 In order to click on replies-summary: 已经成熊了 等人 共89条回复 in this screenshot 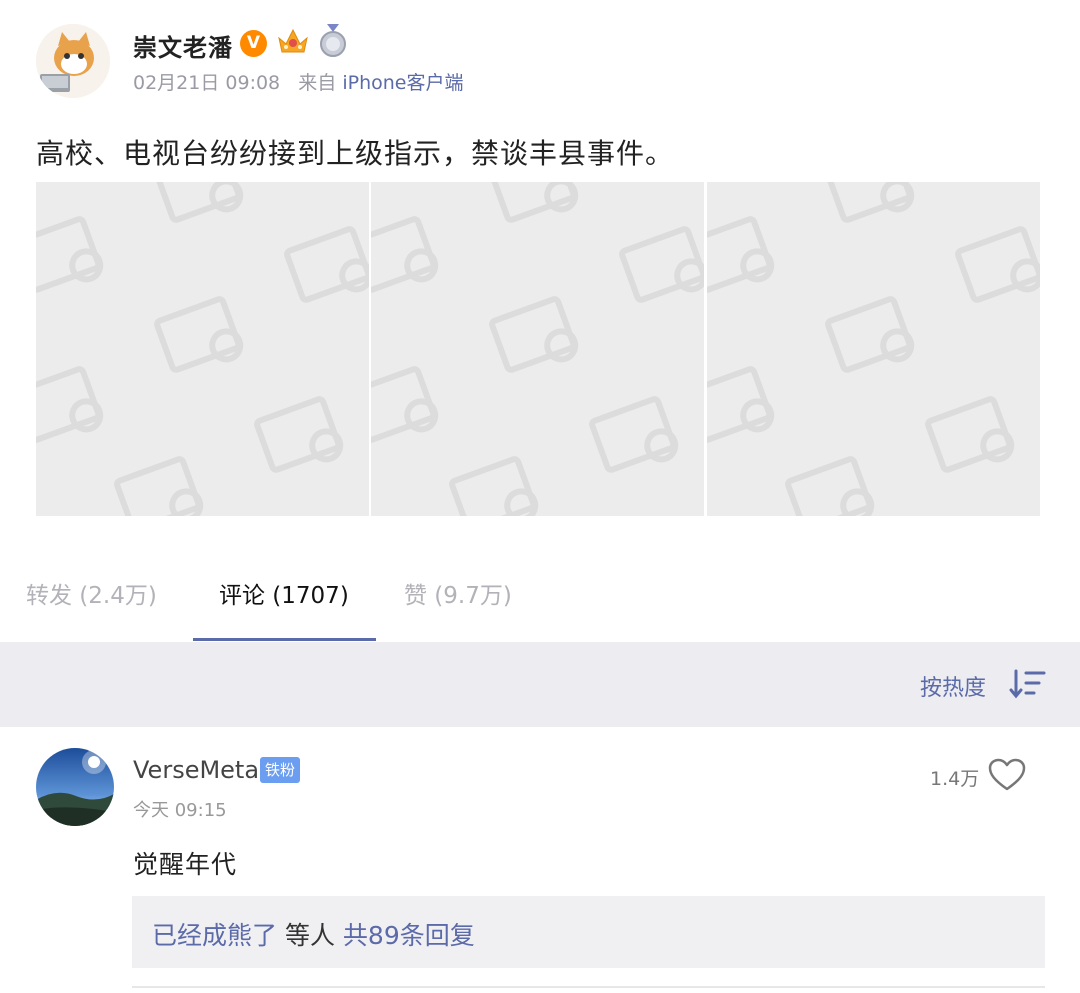, I will do `click(313, 934)`.